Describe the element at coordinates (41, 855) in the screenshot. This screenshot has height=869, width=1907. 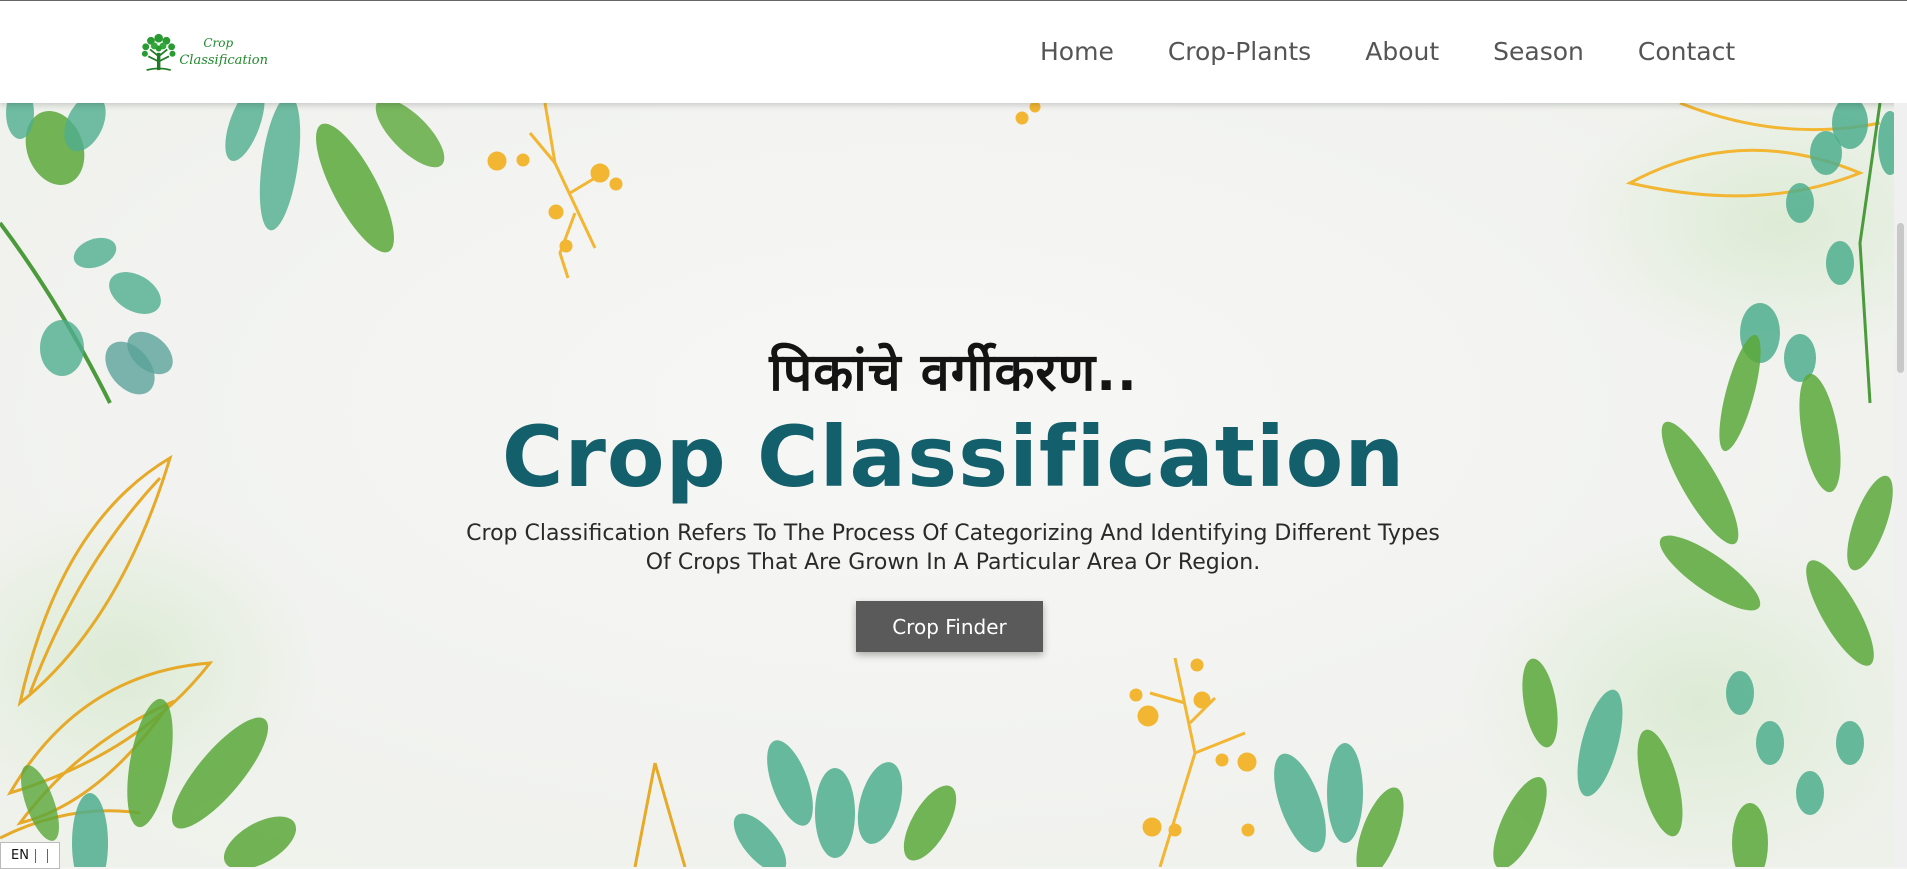
I see `keyboard-icon` at that location.